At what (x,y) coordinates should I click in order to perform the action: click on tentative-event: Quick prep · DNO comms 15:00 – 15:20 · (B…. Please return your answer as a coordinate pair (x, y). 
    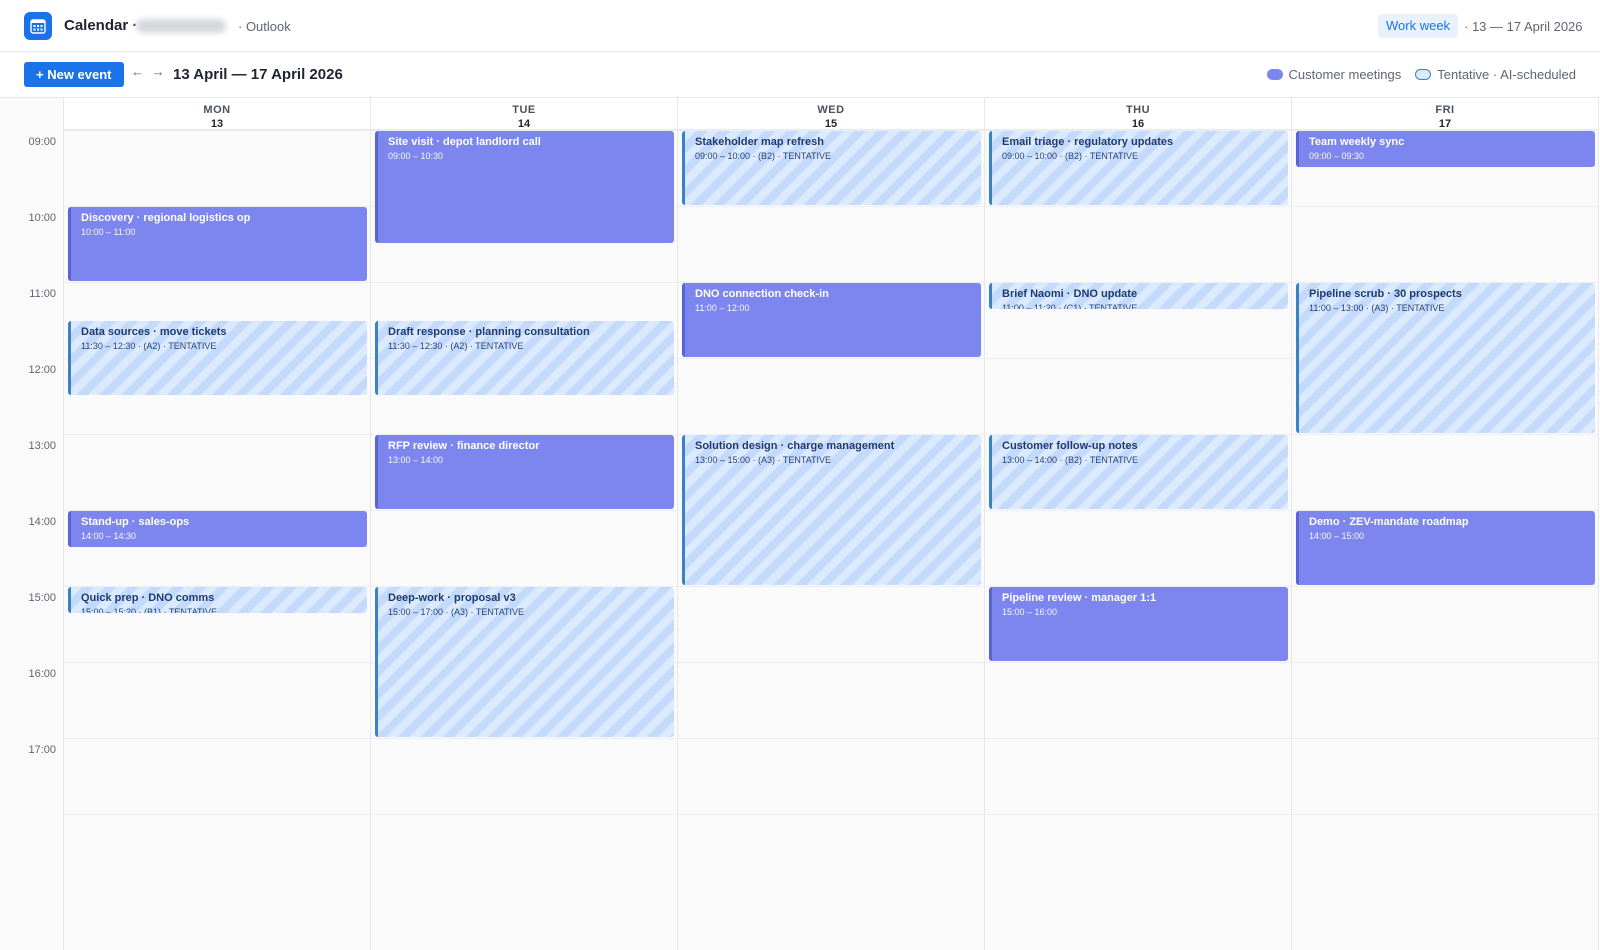
    Looking at the image, I should click on (217, 600).